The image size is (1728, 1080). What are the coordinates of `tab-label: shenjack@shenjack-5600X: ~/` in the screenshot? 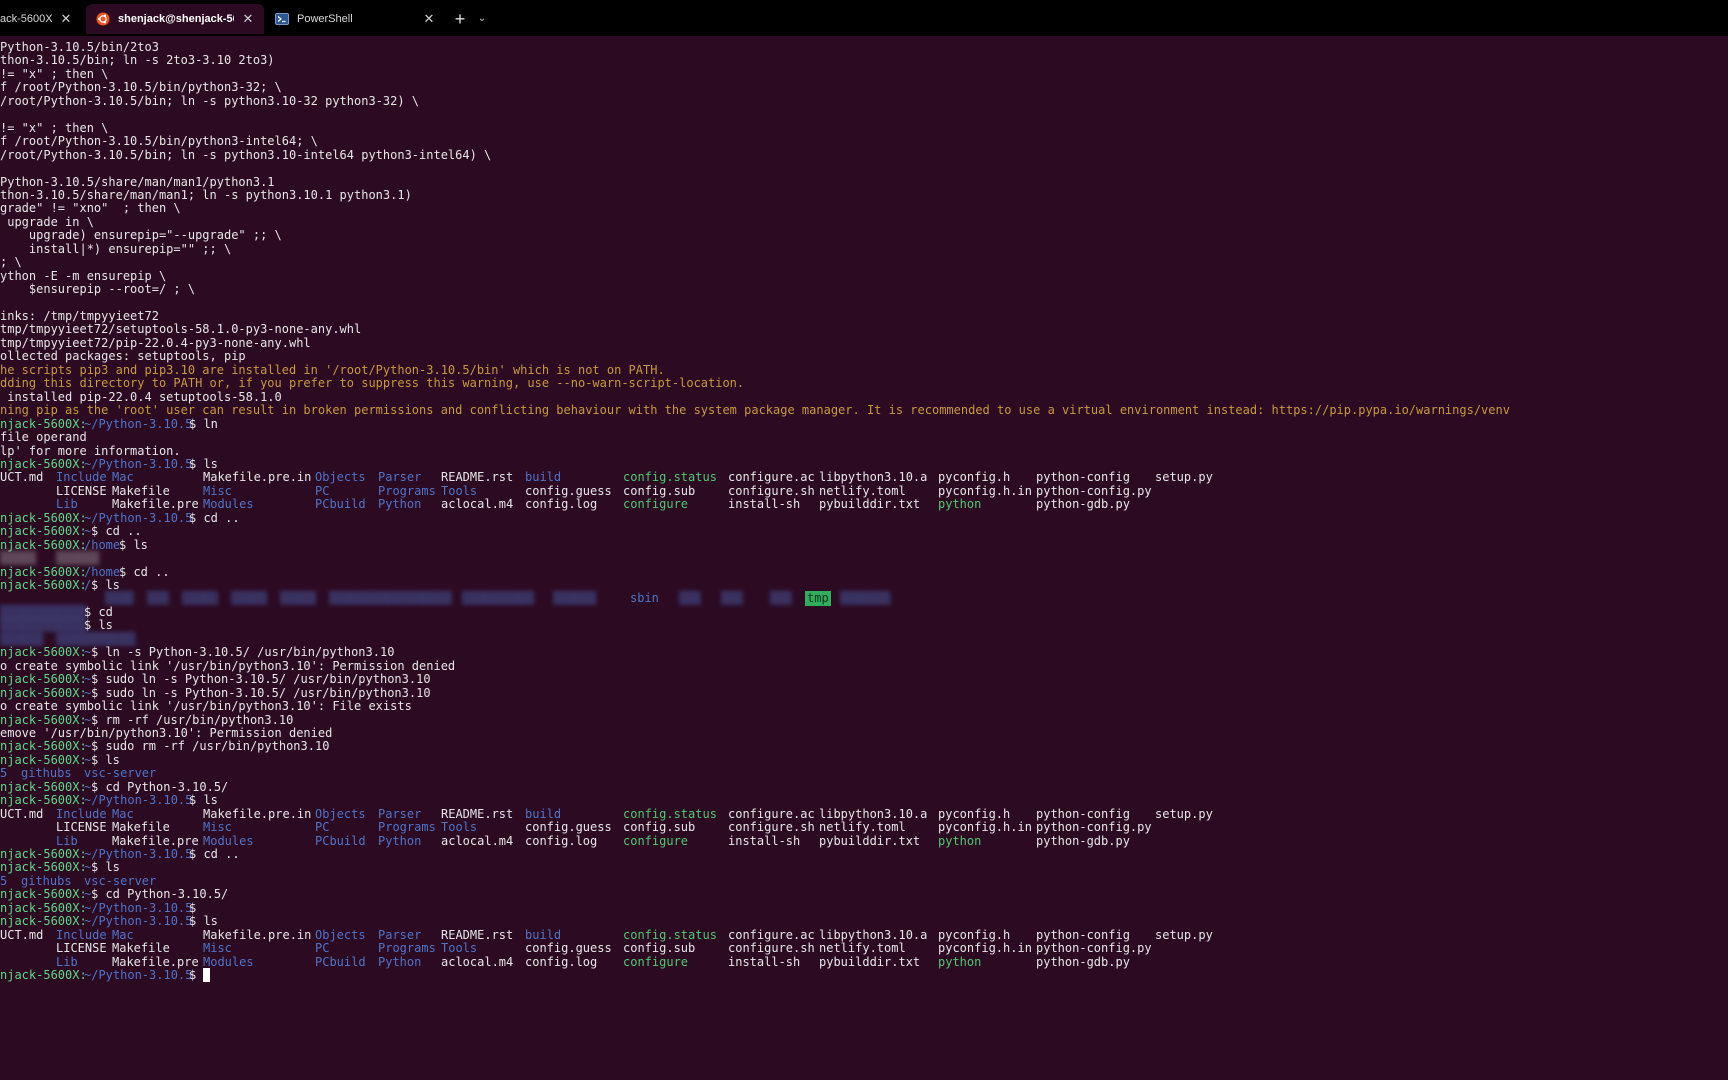 It's located at (176, 19).